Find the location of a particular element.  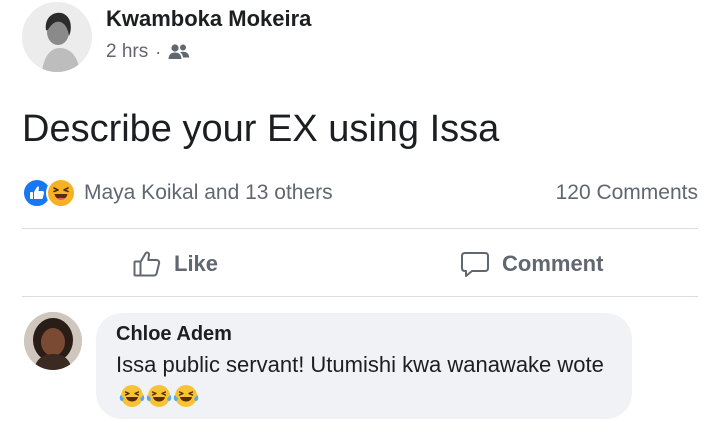

comment-button: Comment is located at coordinates (531, 264).